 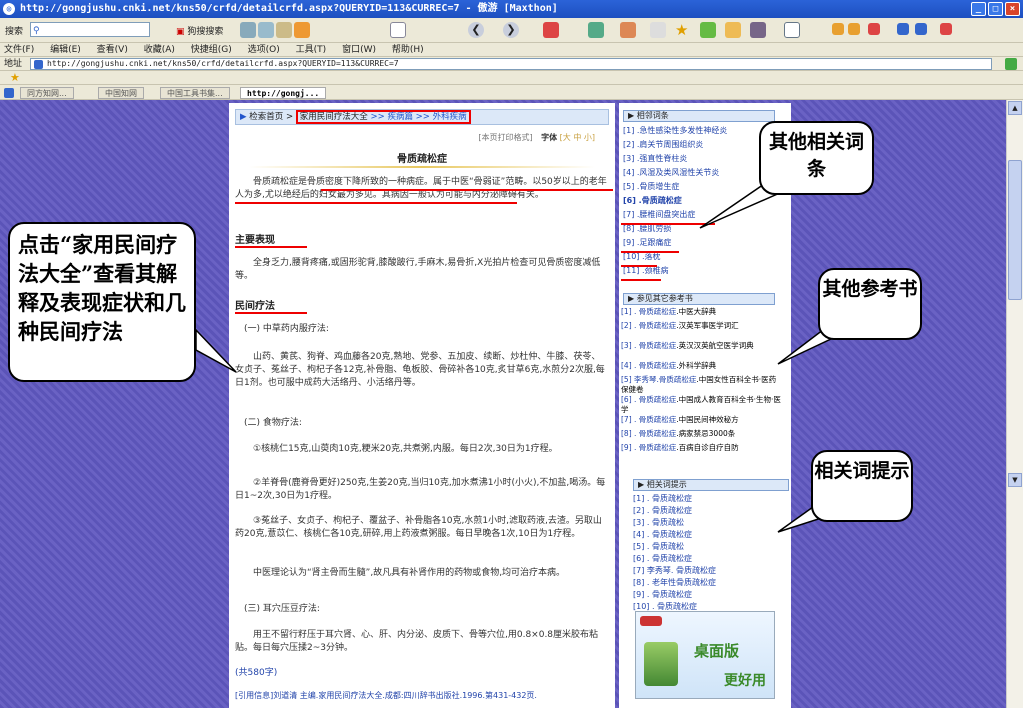 What do you see at coordinates (701, 326) in the screenshot?
I see `reference-entry: [2] . 骨质疏松症.汉英军事医学词汇` at bounding box center [701, 326].